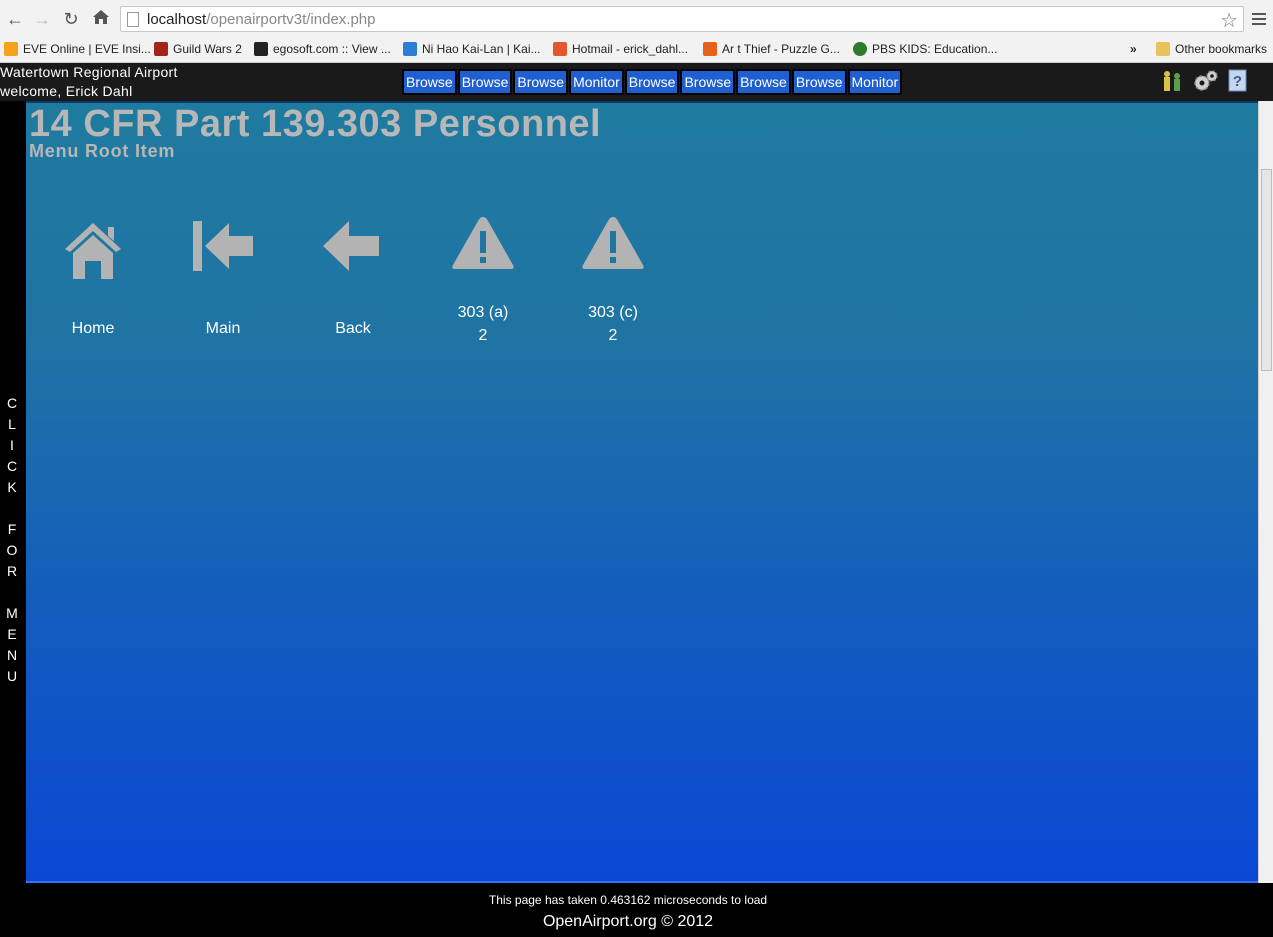 The width and height of the screenshot is (1273, 937). What do you see at coordinates (483, 281) in the screenshot?
I see `tile-303a: 303 (a) 2` at bounding box center [483, 281].